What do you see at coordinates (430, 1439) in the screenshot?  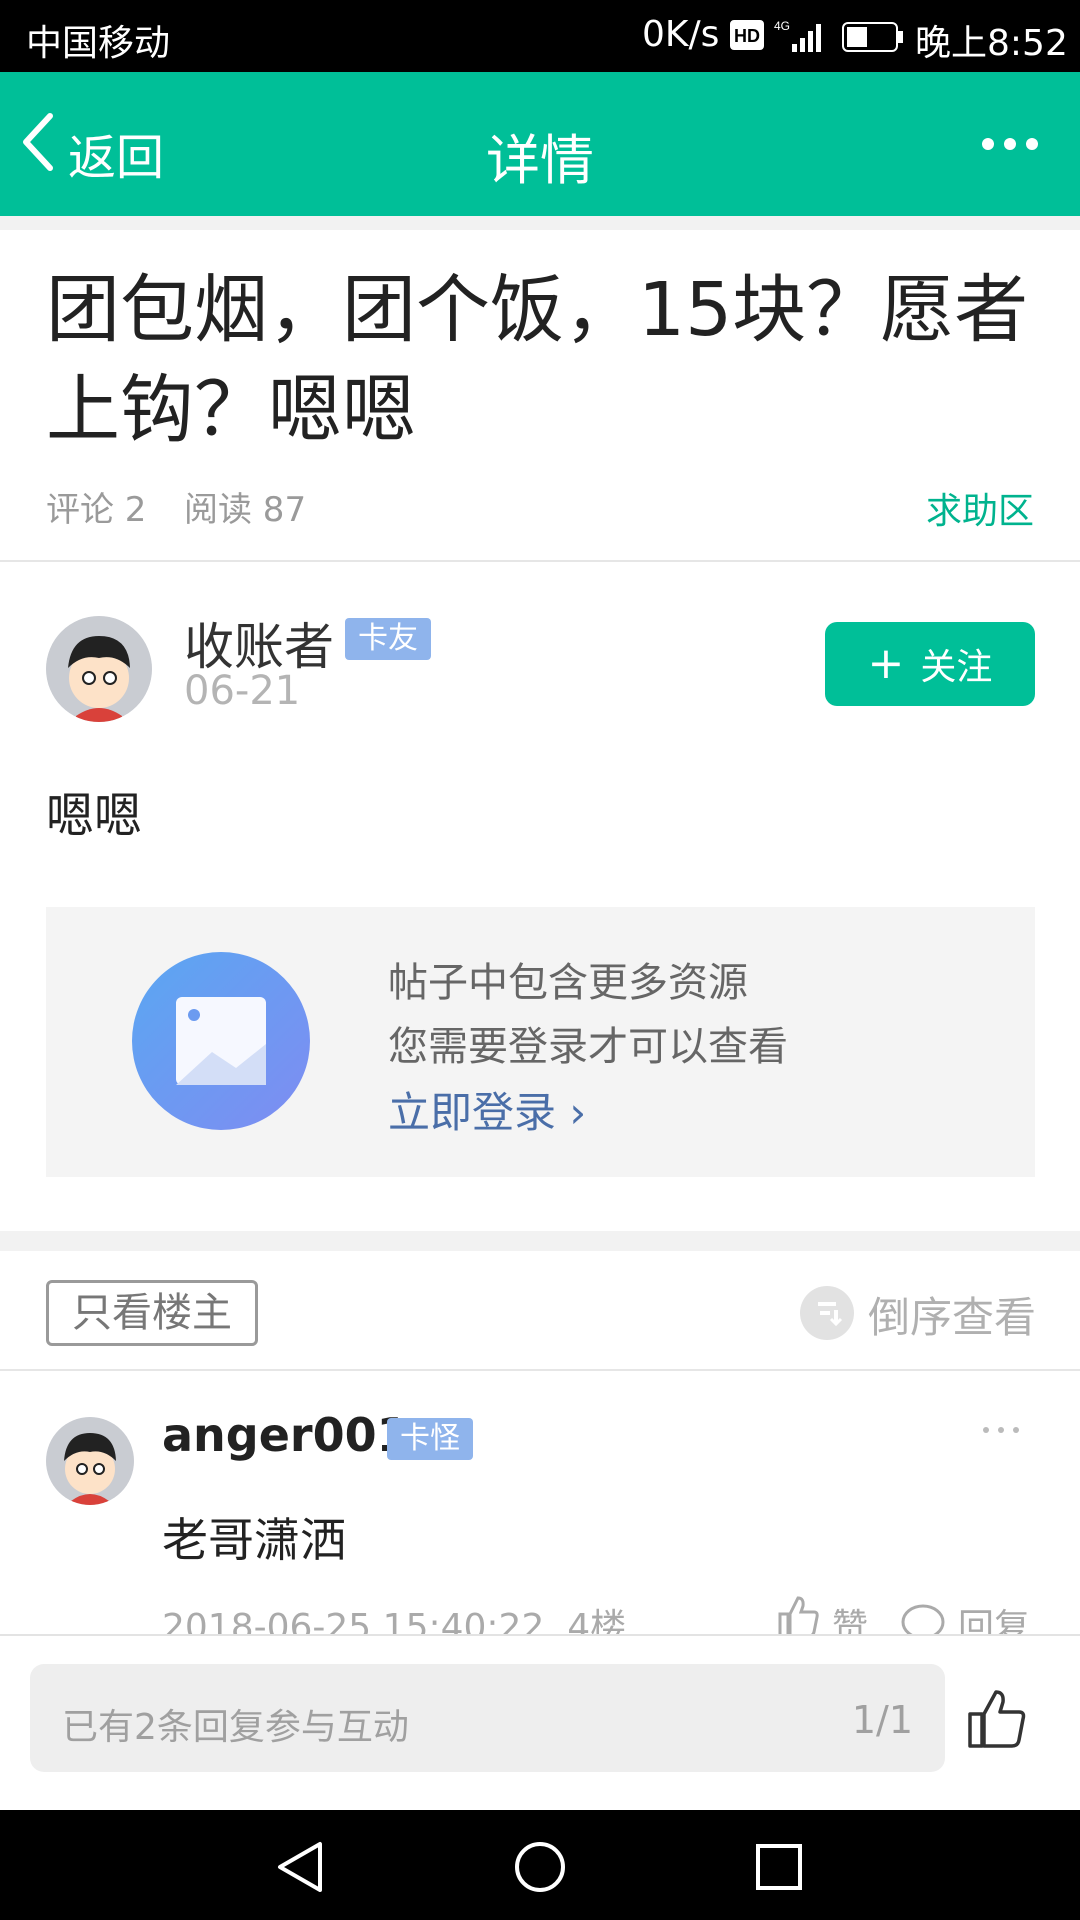 I see `commenter-badge: 卡怪` at bounding box center [430, 1439].